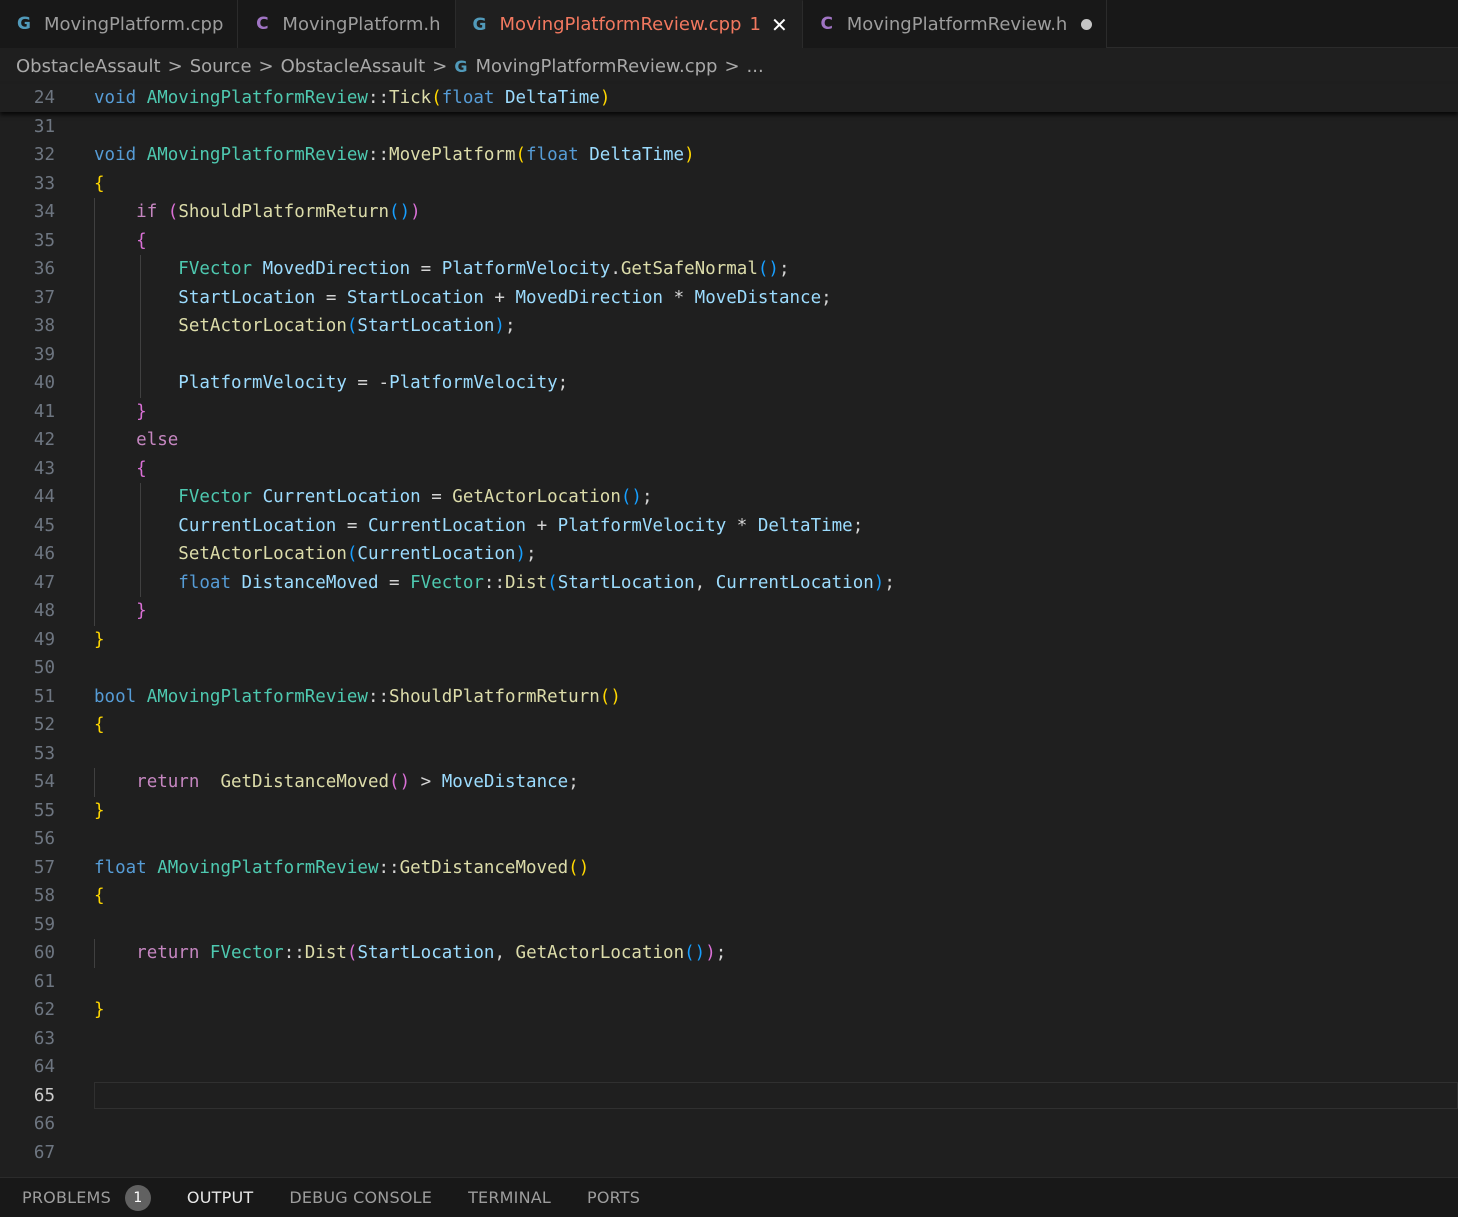  I want to click on line-number: 64, so click(44, 1067).